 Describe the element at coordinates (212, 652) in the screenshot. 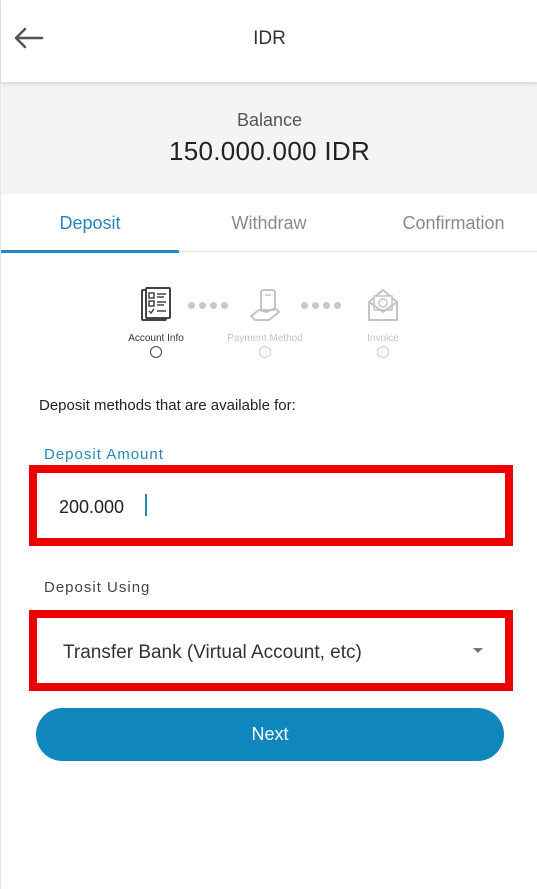

I see `deposit-using-value: Transfer Bank (Virtual Account, etc)` at that location.